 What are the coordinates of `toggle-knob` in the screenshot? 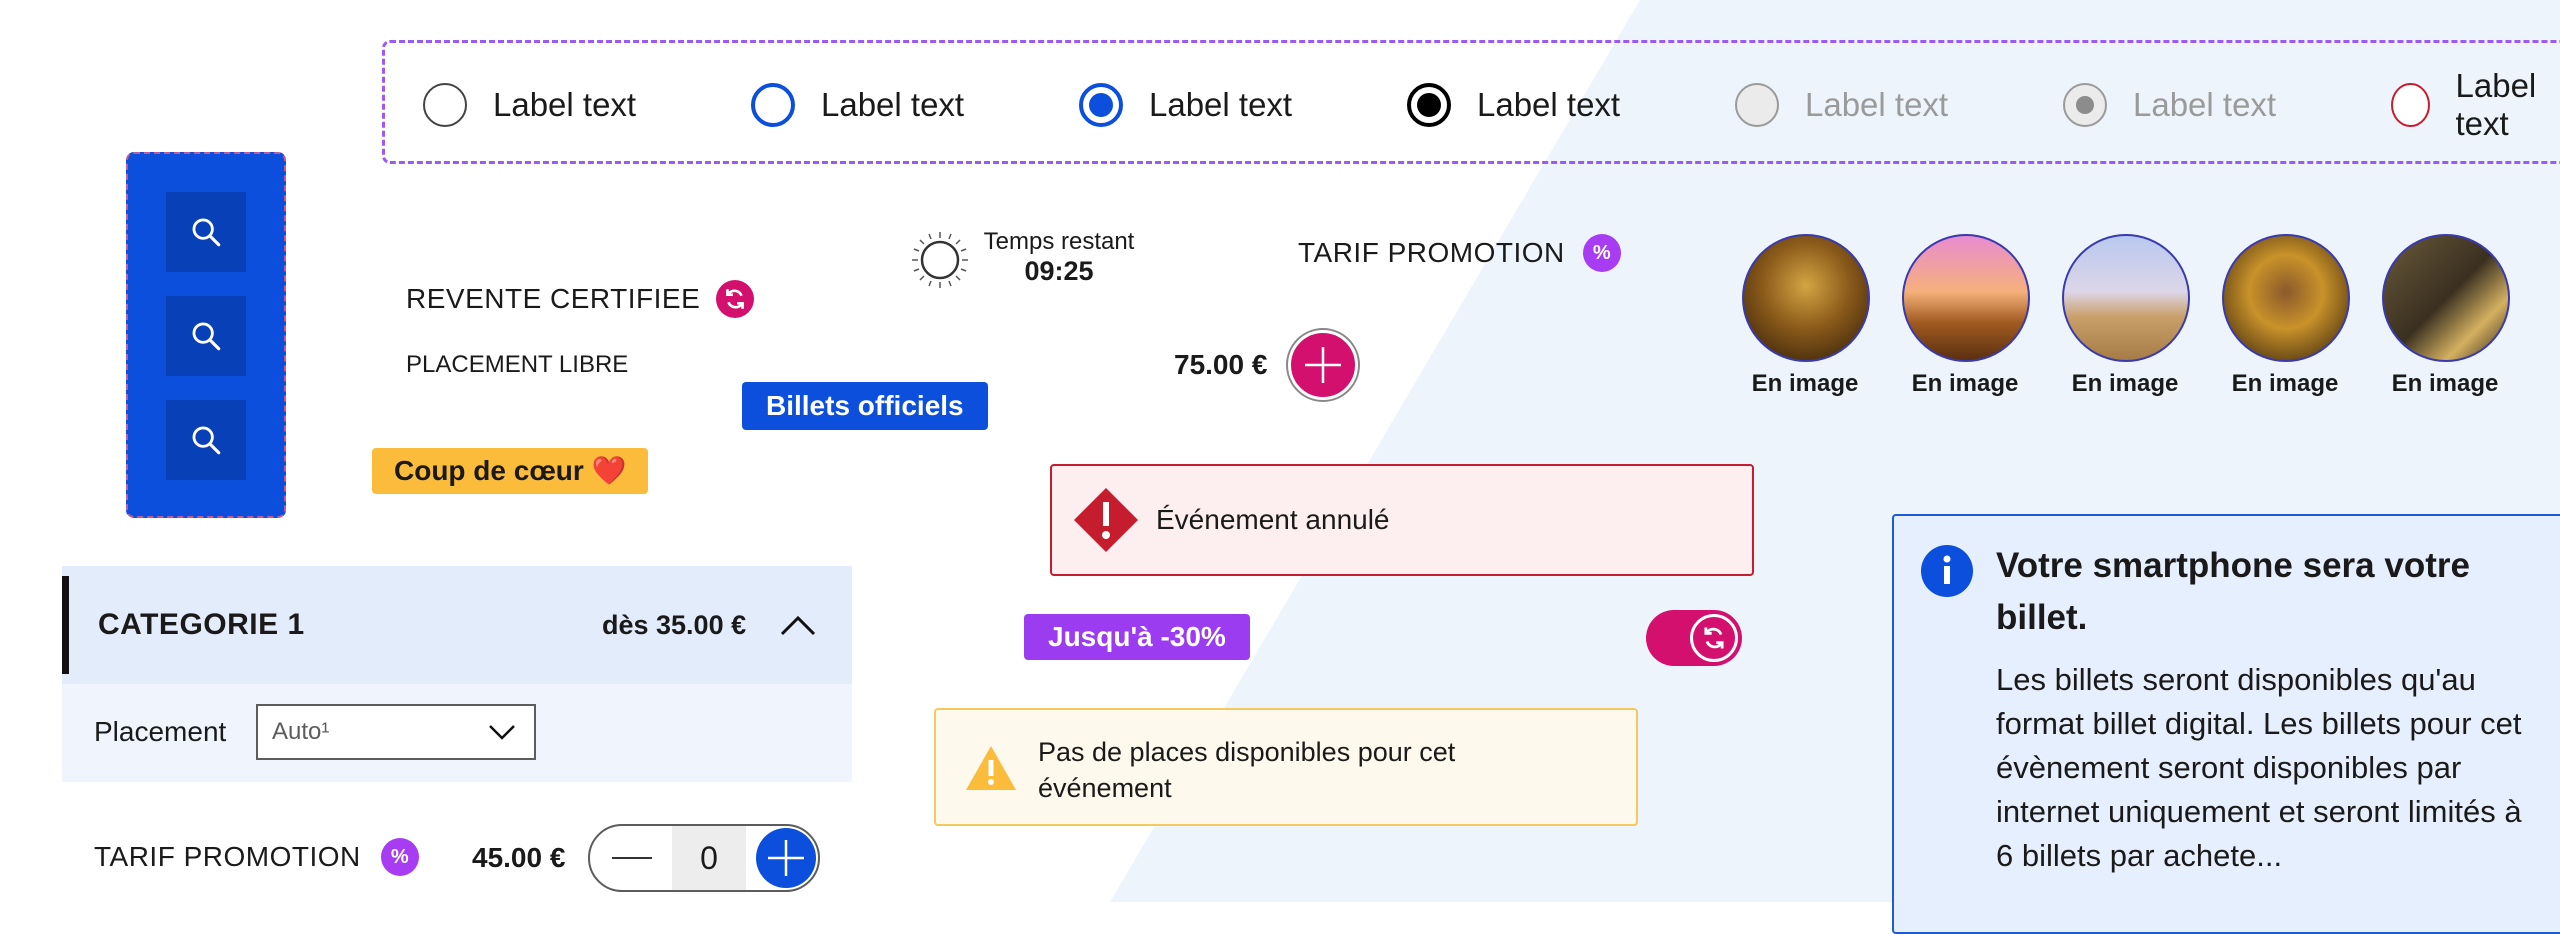 It's located at (1714, 638).